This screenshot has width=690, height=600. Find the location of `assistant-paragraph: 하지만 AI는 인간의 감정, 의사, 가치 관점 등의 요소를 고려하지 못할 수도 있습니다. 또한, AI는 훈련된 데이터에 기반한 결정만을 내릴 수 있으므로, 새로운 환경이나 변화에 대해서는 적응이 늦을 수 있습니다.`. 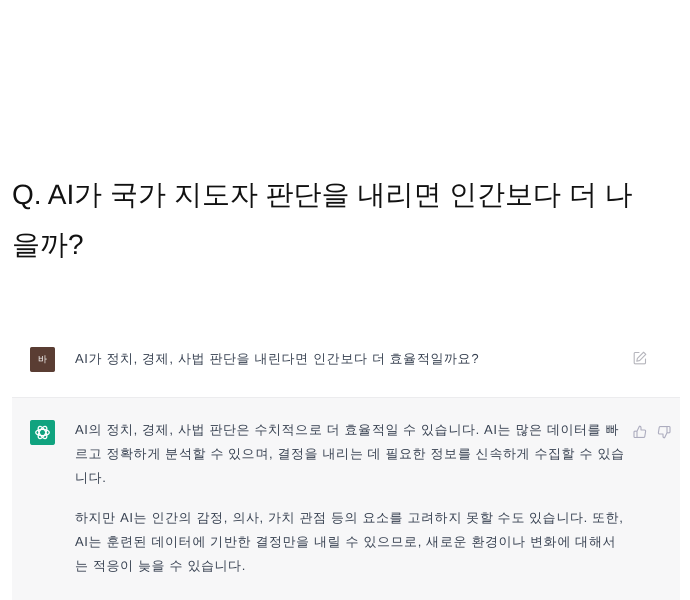

assistant-paragraph: 하지만 AI는 인간의 감정, 의사, 가치 관점 등의 요소를 고려하지 못할 수도 있습니다. 또한, AI는 훈련된 데이터에 기반한 결정만을 내릴 수 있으므로, 새로운 환경이나 변화에 대해서는 적응이 늦을 수 있습니다. is located at coordinates (350, 542).